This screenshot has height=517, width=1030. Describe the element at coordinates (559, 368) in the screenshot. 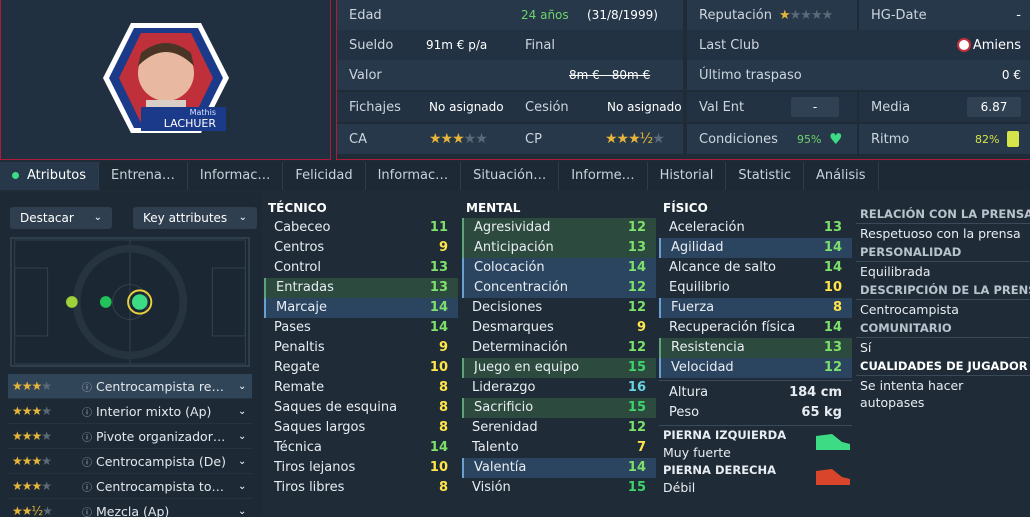

I see `attribute-row: Juego en equipo 15` at that location.